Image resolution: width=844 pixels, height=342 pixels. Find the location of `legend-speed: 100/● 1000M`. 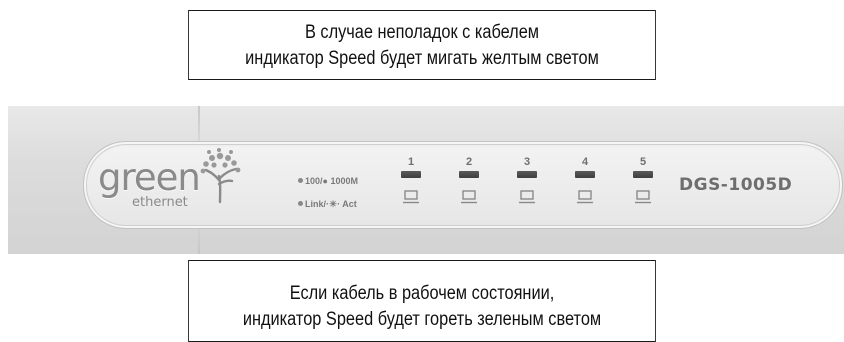

legend-speed: 100/● 1000M is located at coordinates (328, 181).